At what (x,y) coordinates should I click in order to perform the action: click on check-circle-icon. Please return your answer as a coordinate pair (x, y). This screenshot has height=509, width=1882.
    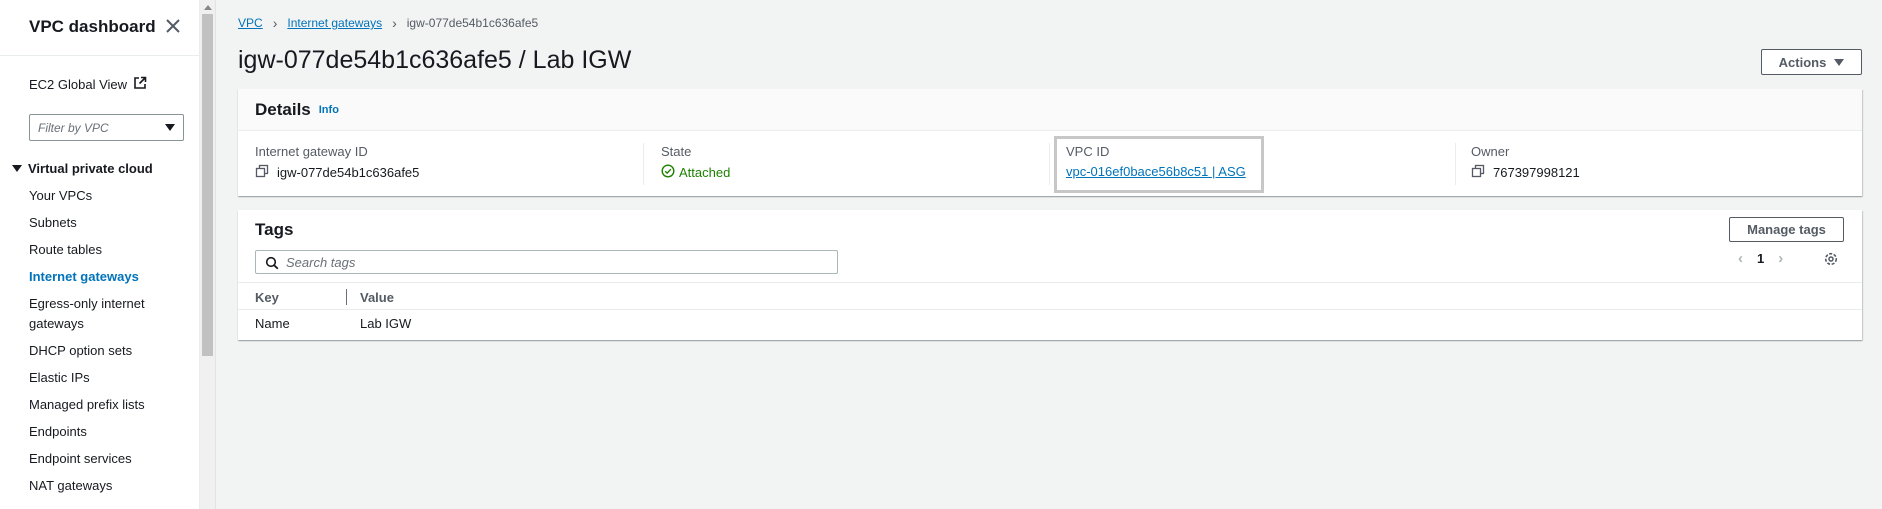
    Looking at the image, I should click on (668, 172).